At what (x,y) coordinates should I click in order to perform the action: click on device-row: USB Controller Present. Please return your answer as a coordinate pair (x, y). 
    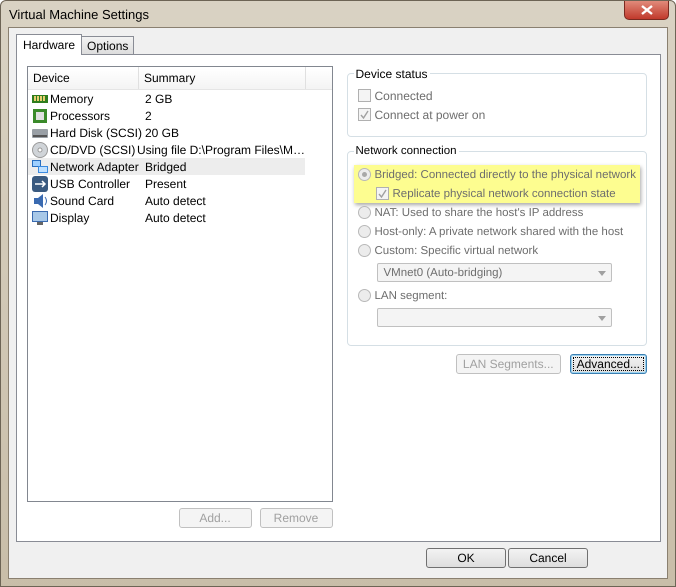
    Looking at the image, I should click on (166, 183).